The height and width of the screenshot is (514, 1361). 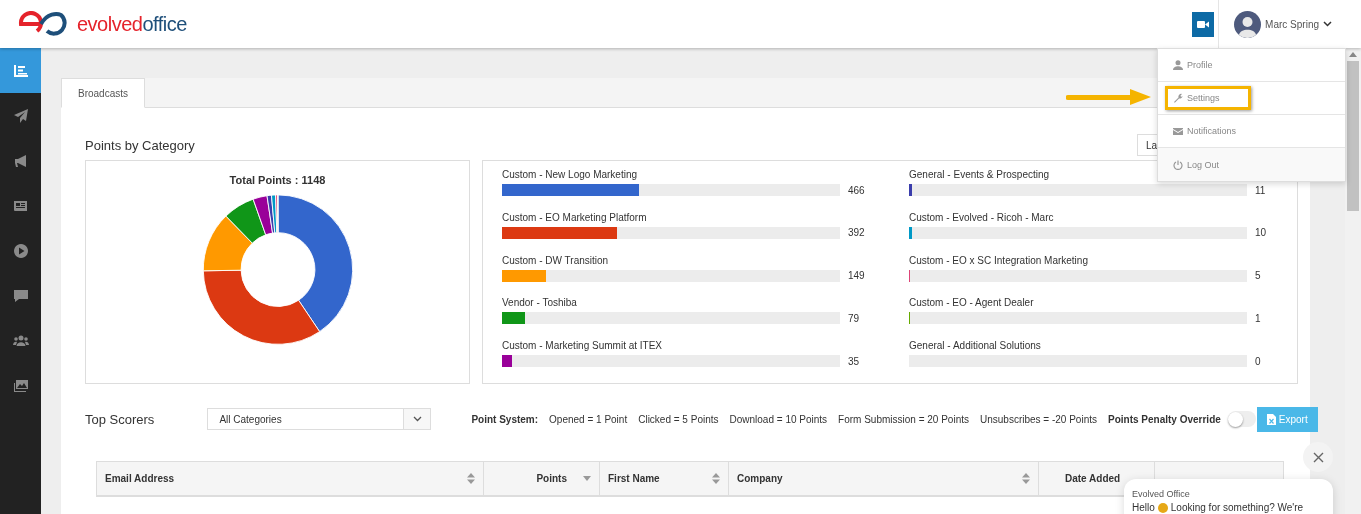 I want to click on user-name: Marc Spring, so click(x=1292, y=24).